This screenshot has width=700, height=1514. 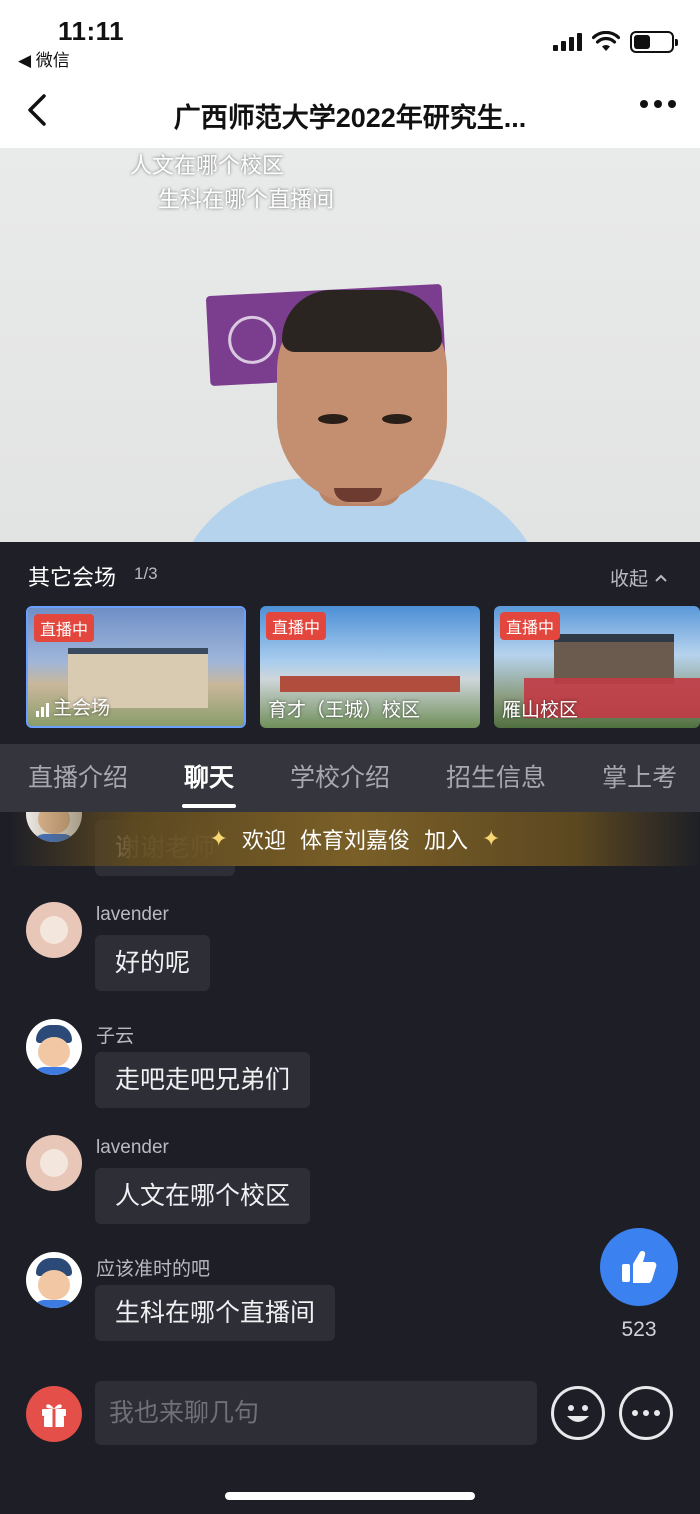 What do you see at coordinates (597, 667) in the screenshot?
I see `venue-card-yanshan: 直播中 雁山校区` at bounding box center [597, 667].